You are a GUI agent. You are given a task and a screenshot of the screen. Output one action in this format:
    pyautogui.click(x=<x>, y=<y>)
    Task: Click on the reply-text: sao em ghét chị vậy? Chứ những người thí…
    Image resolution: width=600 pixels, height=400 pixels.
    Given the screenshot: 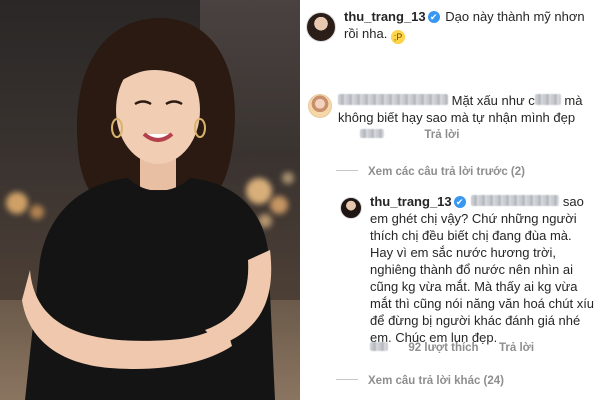 What is the action you would take?
    pyautogui.click(x=482, y=269)
    